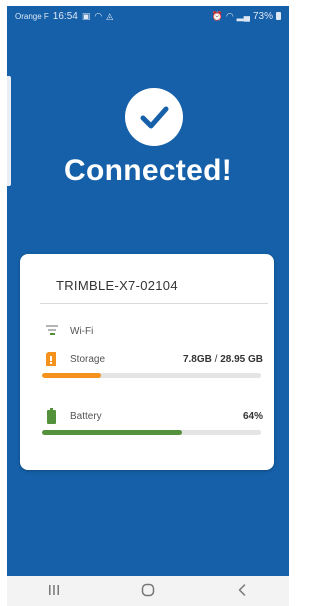 Image resolution: width=320 pixels, height=606 pixels. Describe the element at coordinates (242, 591) in the screenshot. I see `back-icon` at that location.